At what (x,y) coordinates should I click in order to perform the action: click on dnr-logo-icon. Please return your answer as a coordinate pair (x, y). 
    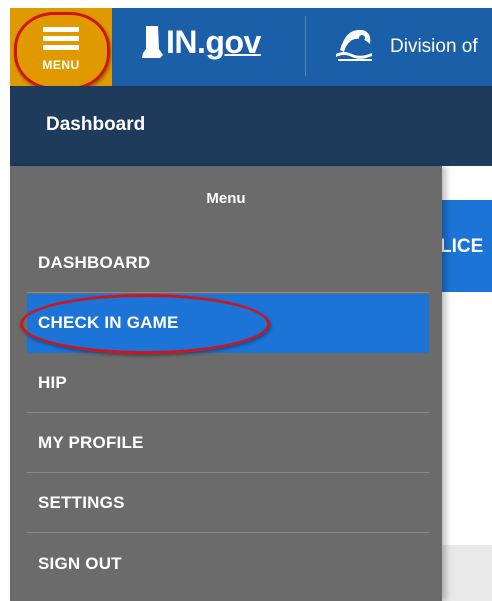
    Looking at the image, I should click on (354, 45).